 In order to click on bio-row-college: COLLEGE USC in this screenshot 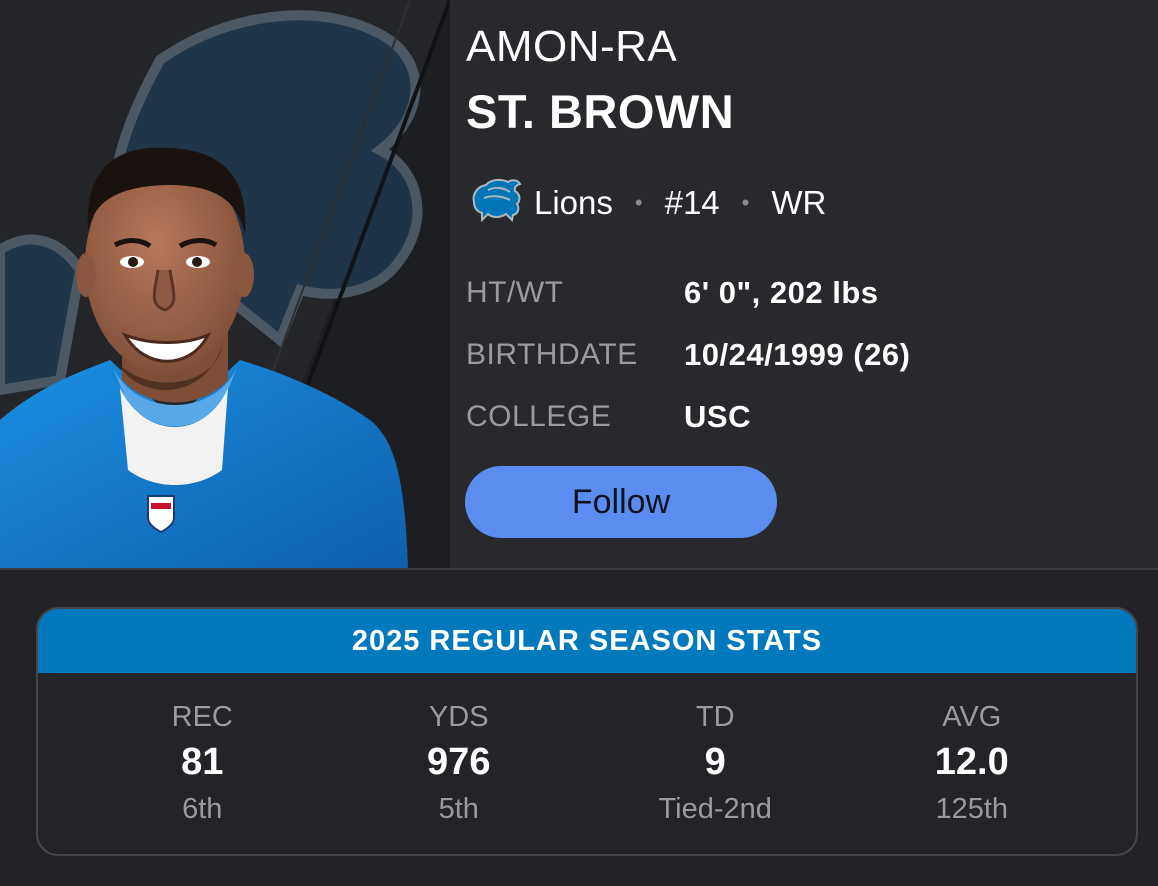, I will do `click(688, 417)`.